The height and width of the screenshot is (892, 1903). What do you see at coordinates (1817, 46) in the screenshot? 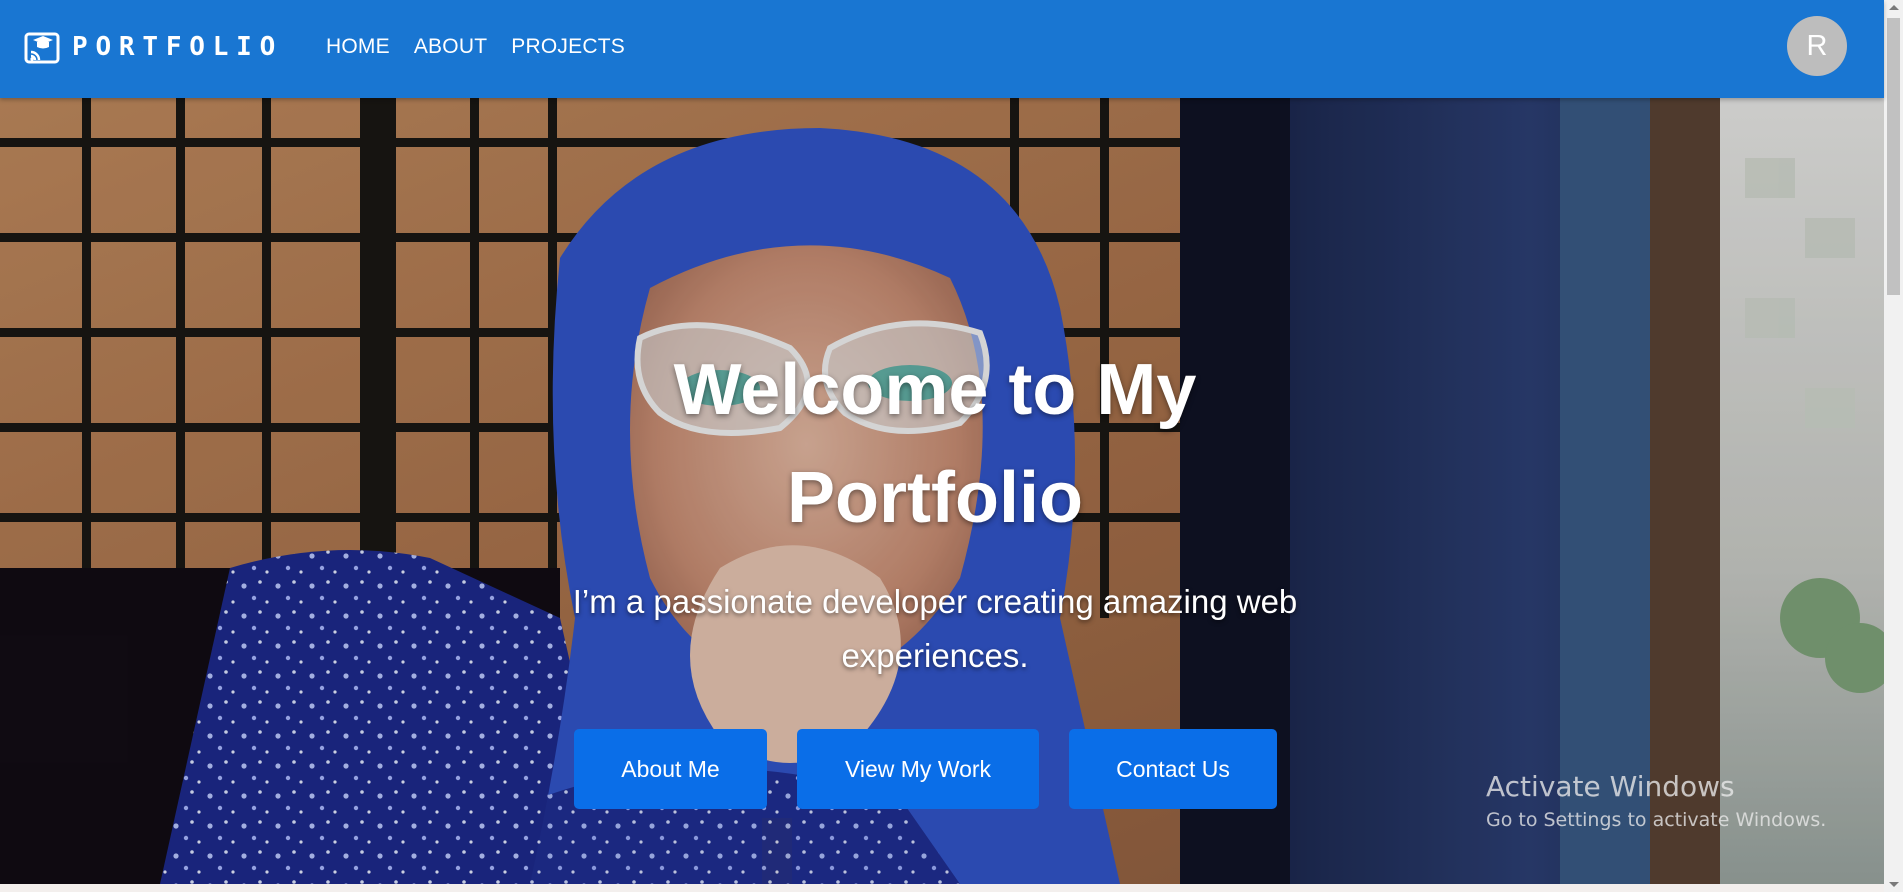
I see `user-avatar: R` at bounding box center [1817, 46].